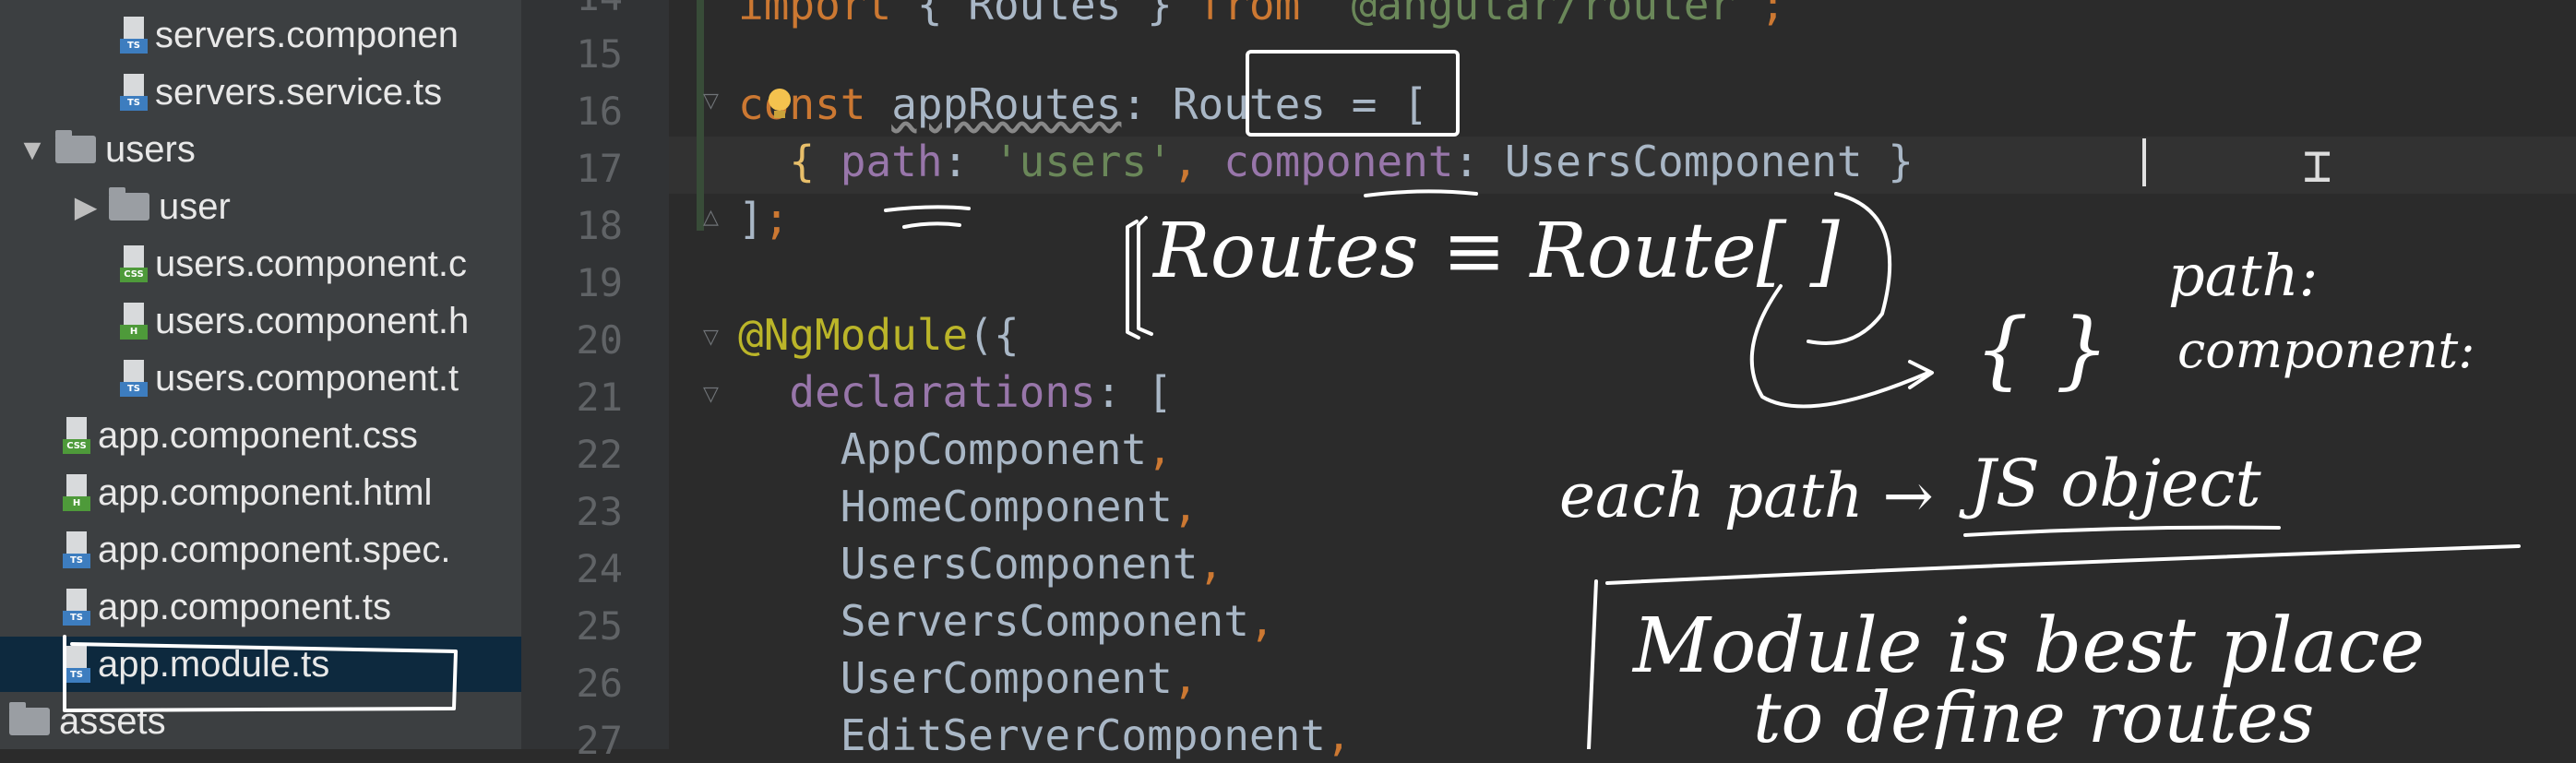 The image size is (2576, 763). I want to click on note-path-key: path:, so click(2243, 275).